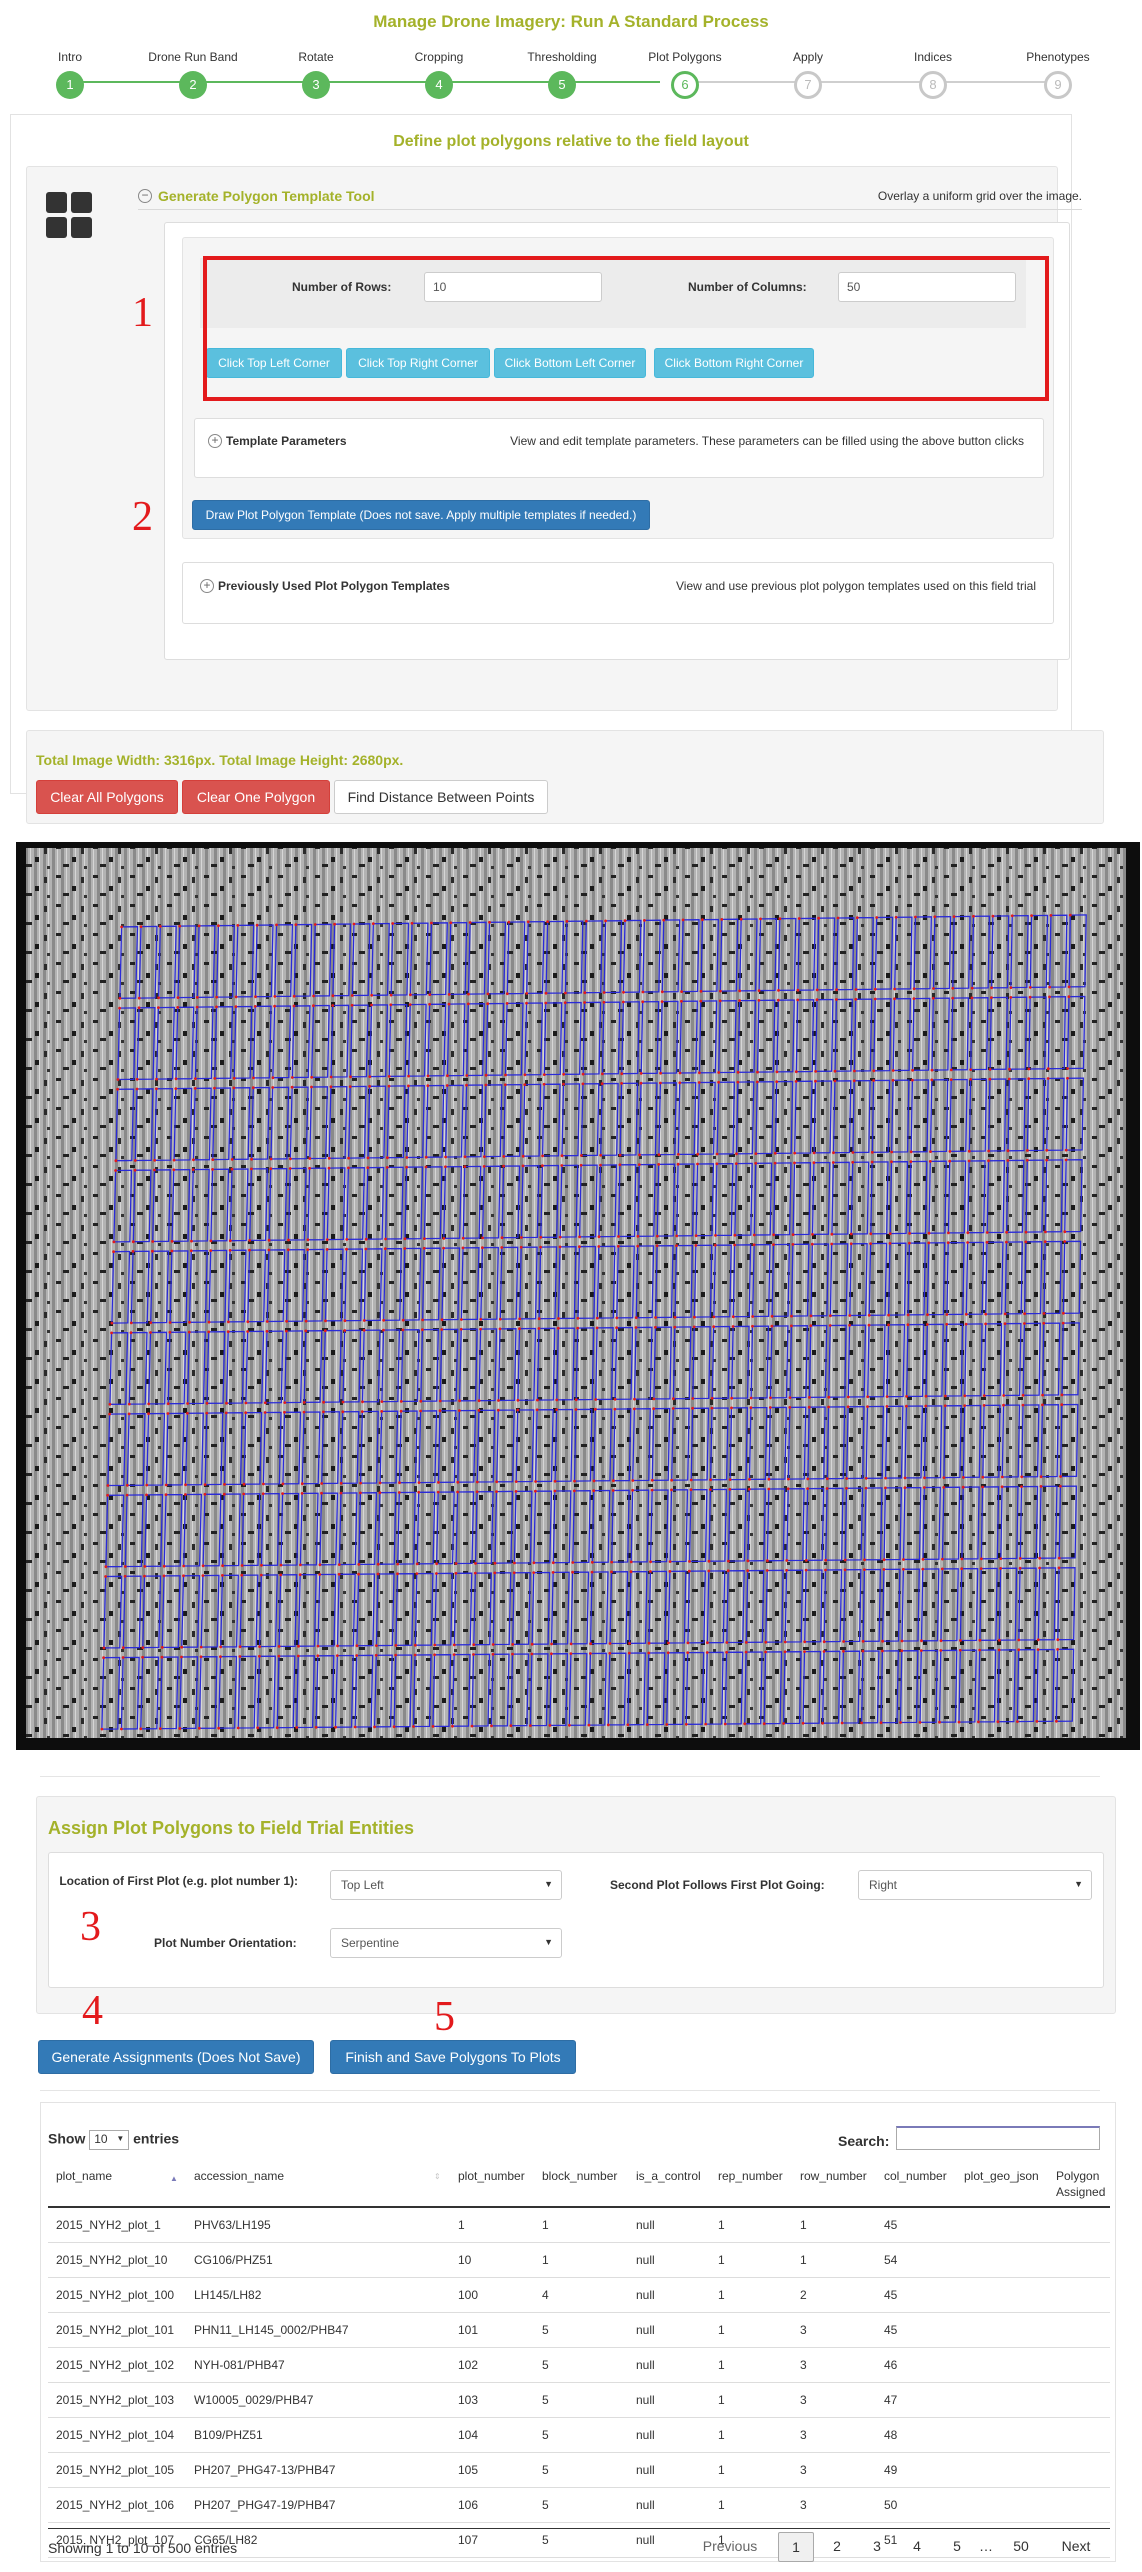 This screenshot has height=2572, width=1142. I want to click on entries-select: 10 ▼, so click(109, 2140).